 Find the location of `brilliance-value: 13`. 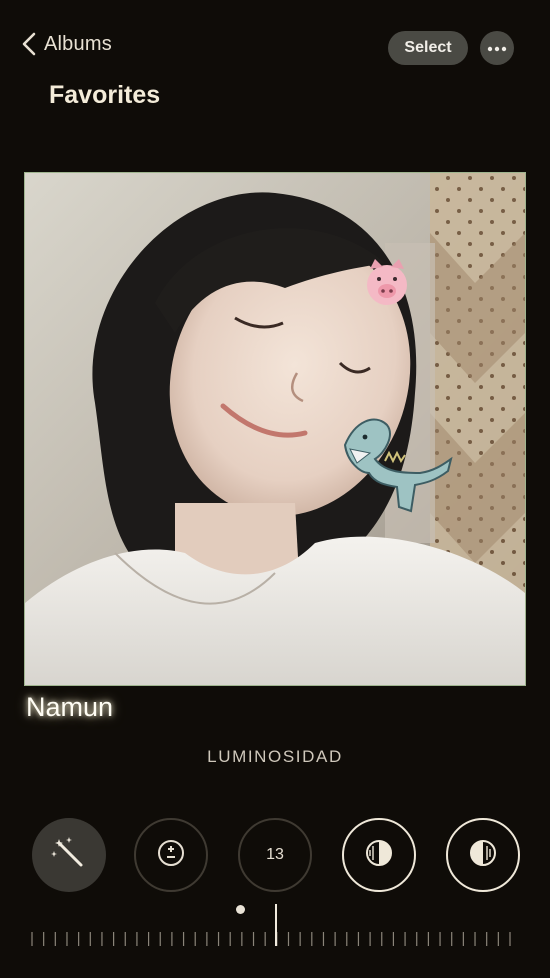

brilliance-value: 13 is located at coordinates (275, 854).